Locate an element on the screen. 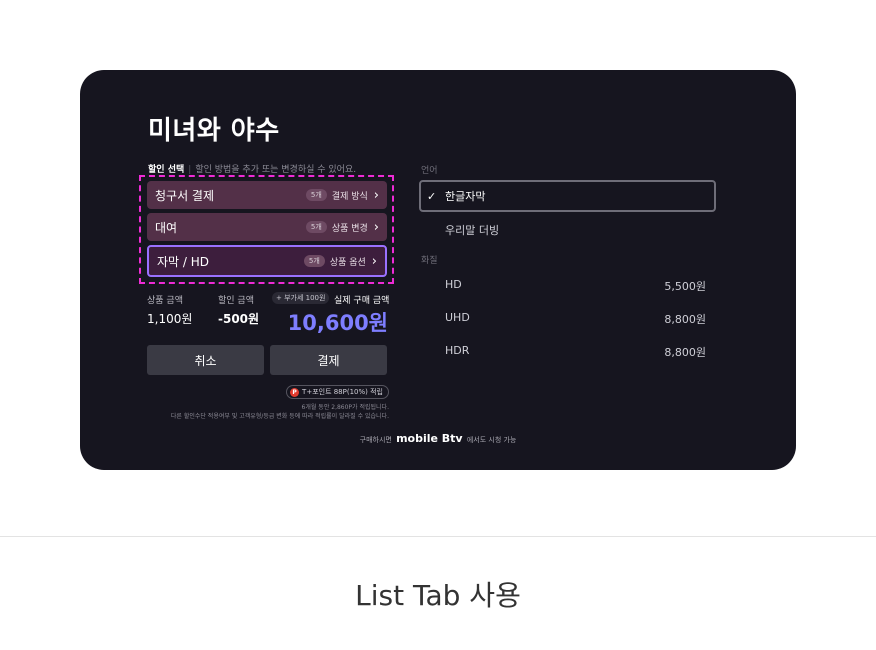 This screenshot has height=650, width=876. point-text: T+포인트 88P(10%) 적립 is located at coordinates (342, 392).